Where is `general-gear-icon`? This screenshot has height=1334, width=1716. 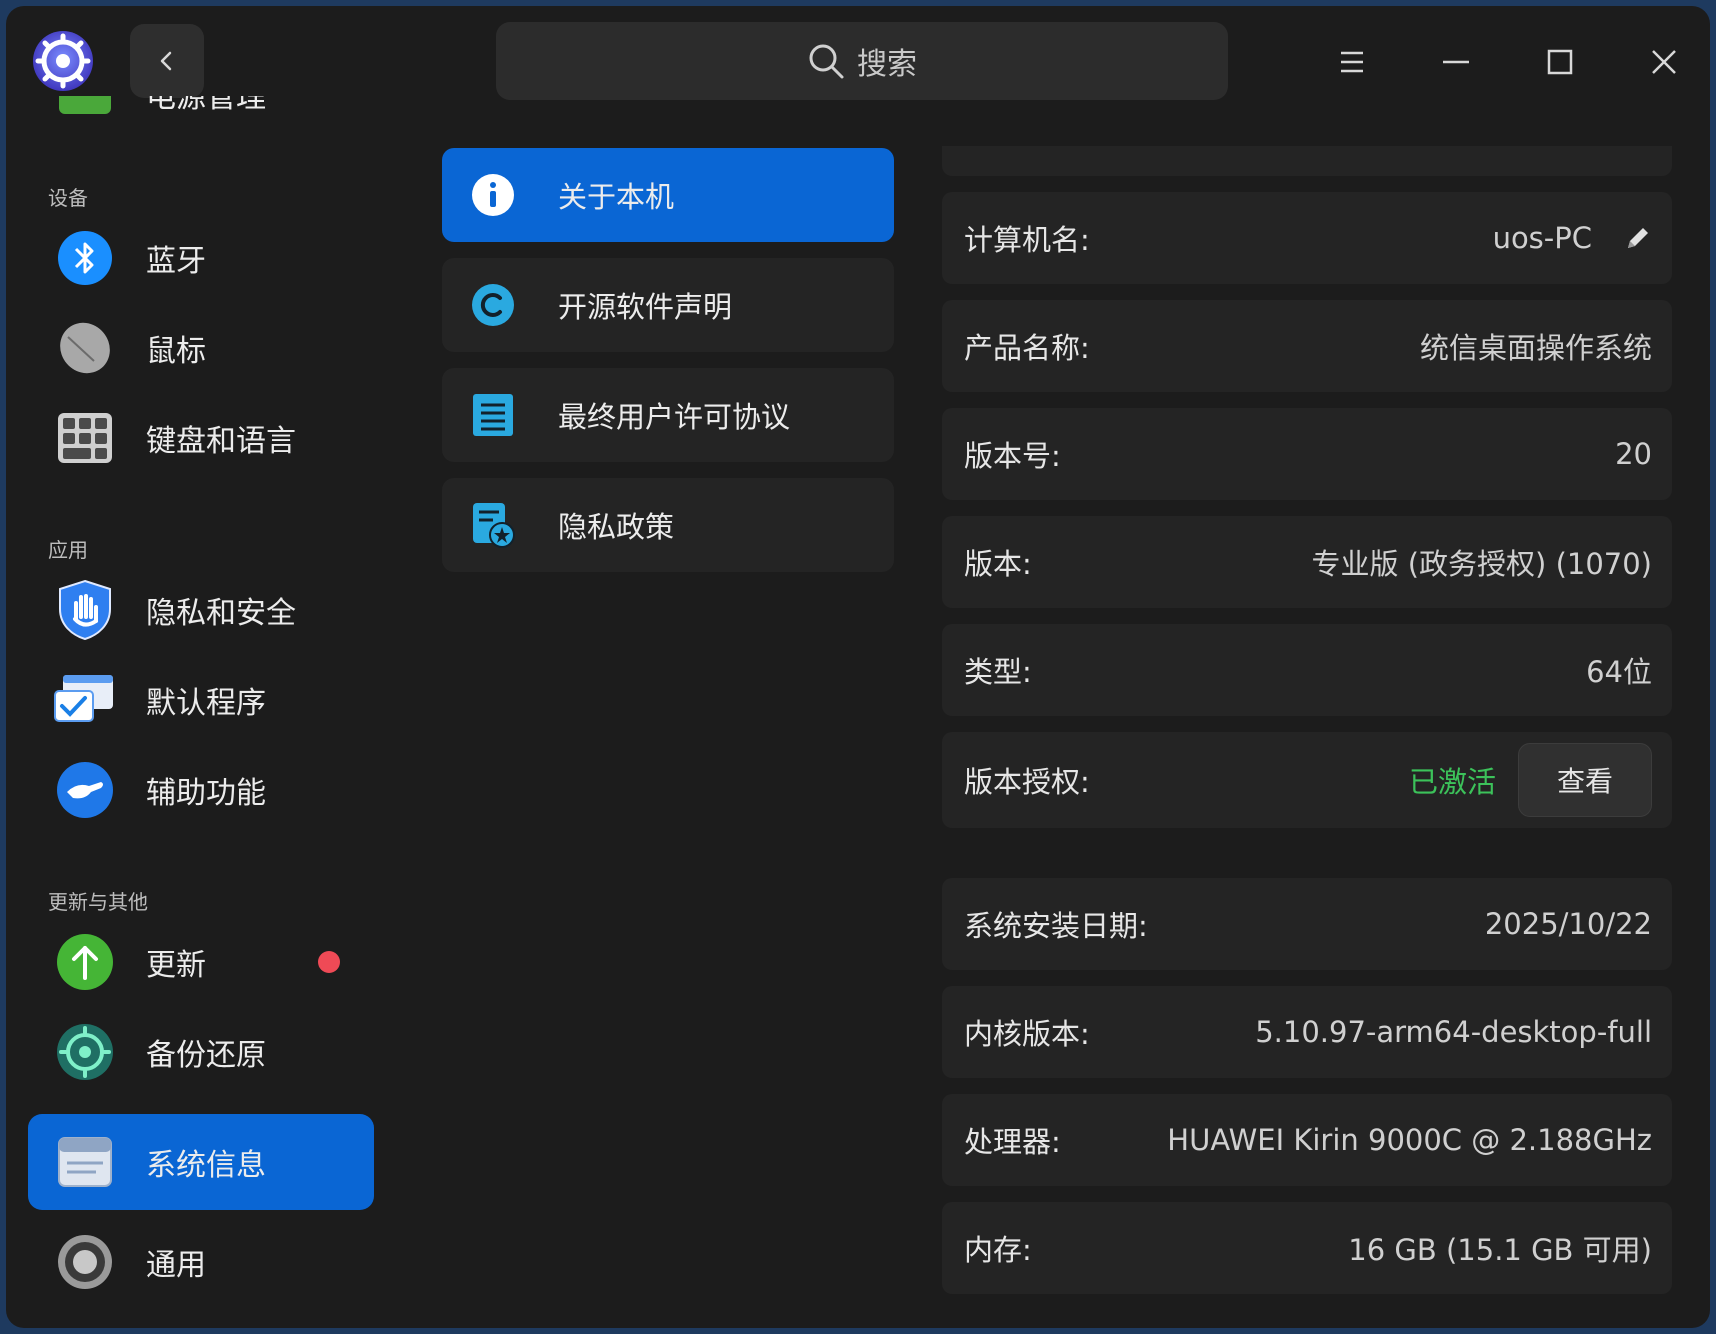 general-gear-icon is located at coordinates (85, 1262).